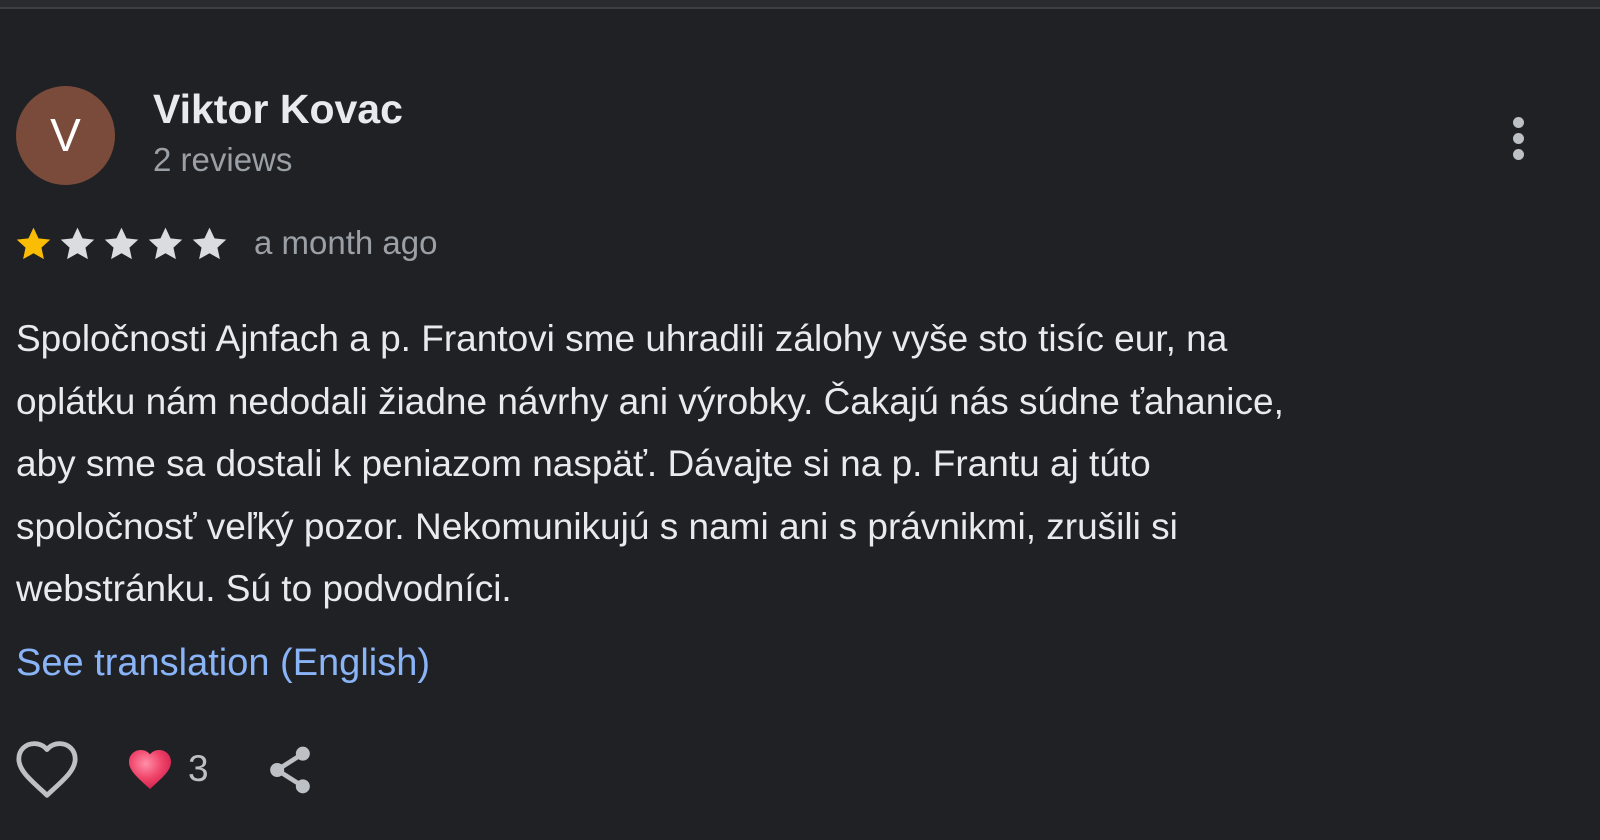  I want to click on reviewer-name: Viktor Kovac, so click(278, 109).